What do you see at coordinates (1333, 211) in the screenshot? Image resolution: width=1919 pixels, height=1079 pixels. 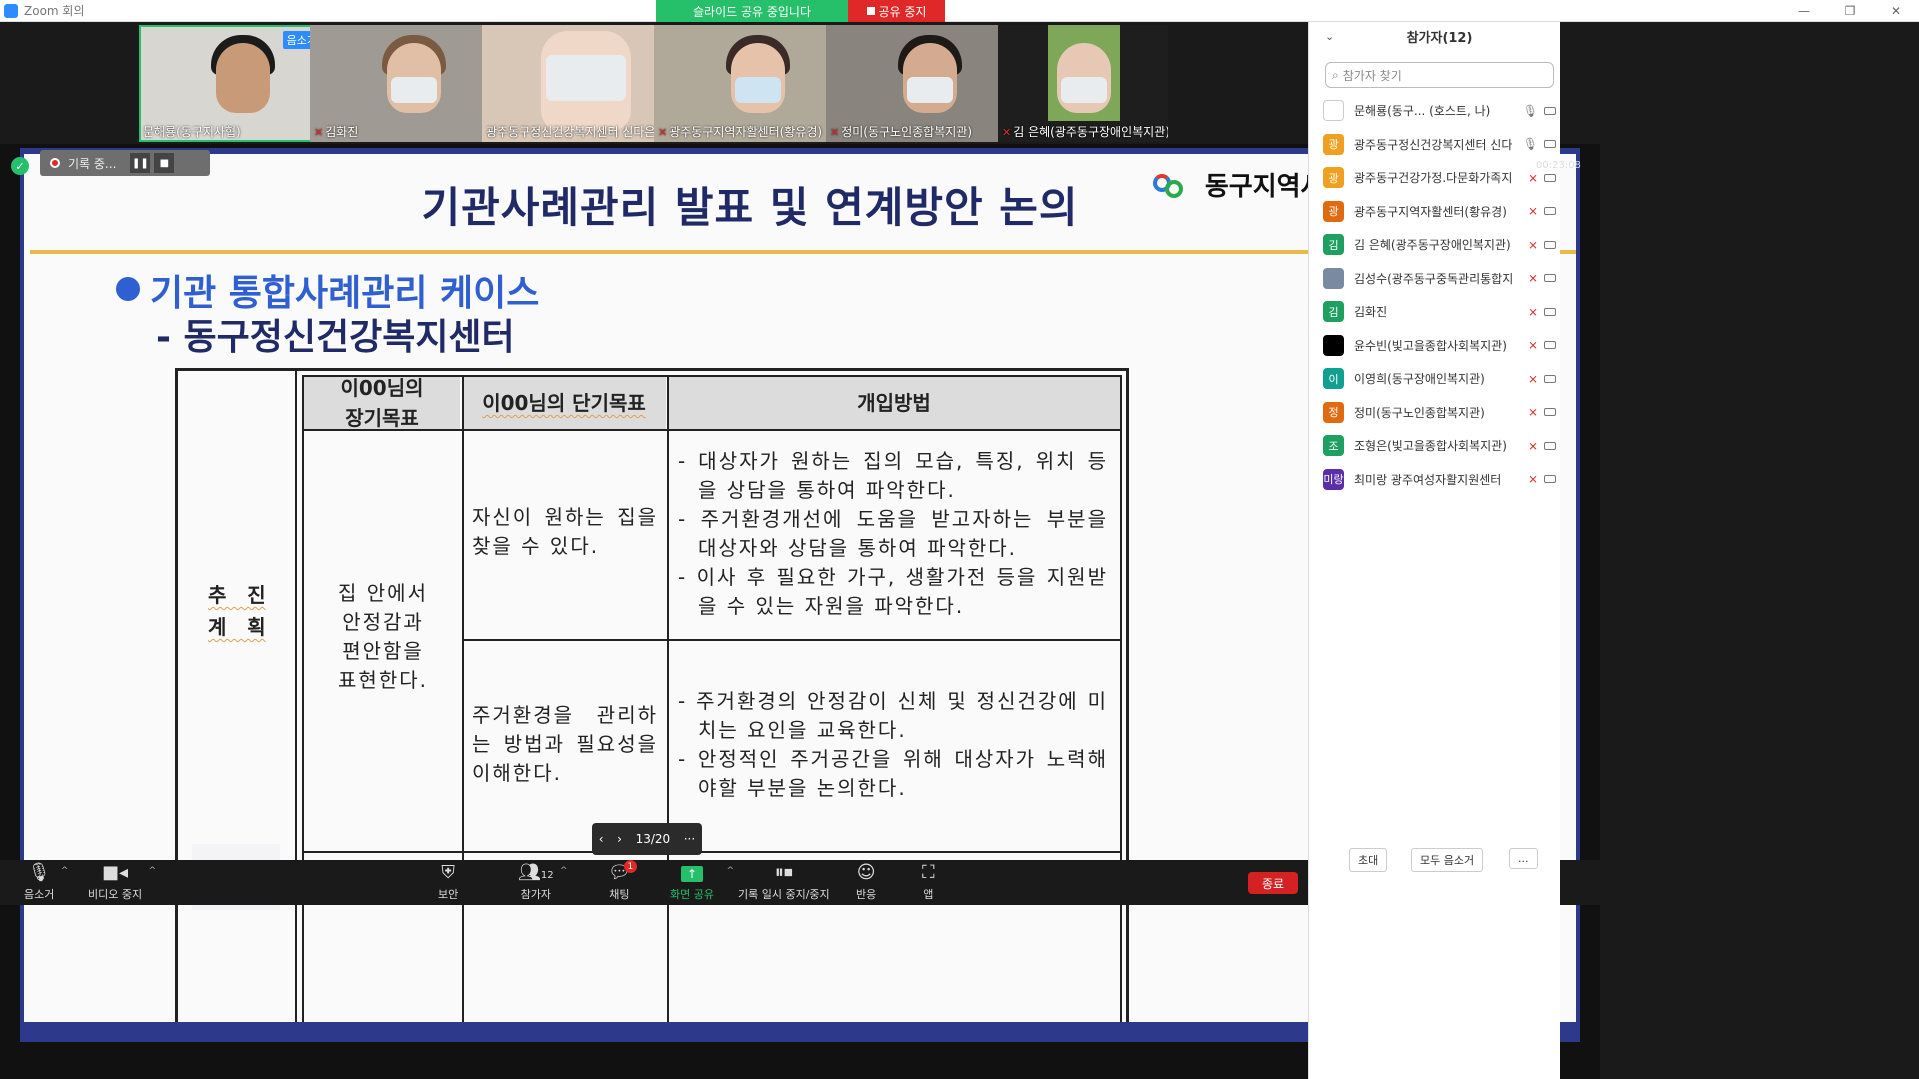 I see `avatar: 광` at bounding box center [1333, 211].